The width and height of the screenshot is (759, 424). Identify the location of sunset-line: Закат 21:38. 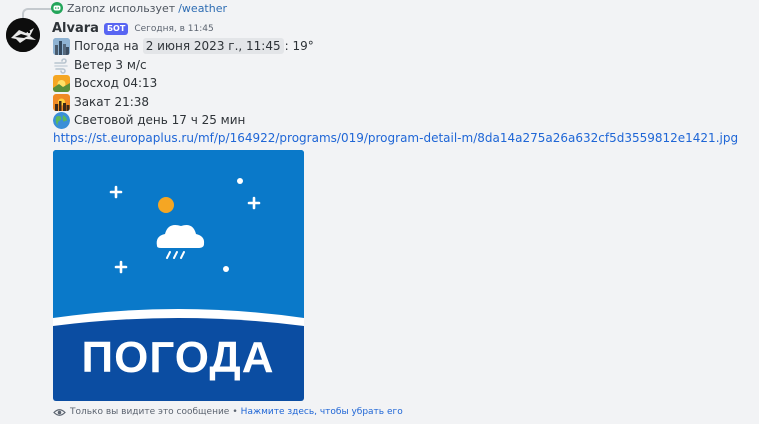
(101, 102).